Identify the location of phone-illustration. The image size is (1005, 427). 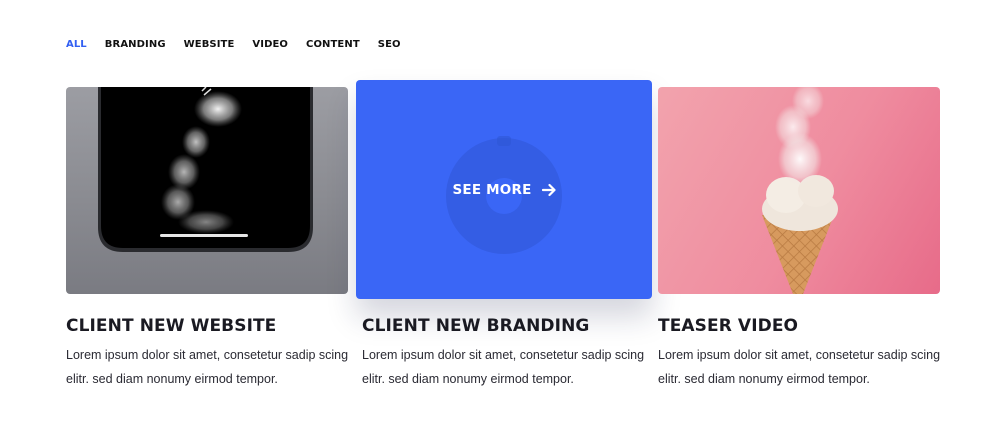
(205, 169).